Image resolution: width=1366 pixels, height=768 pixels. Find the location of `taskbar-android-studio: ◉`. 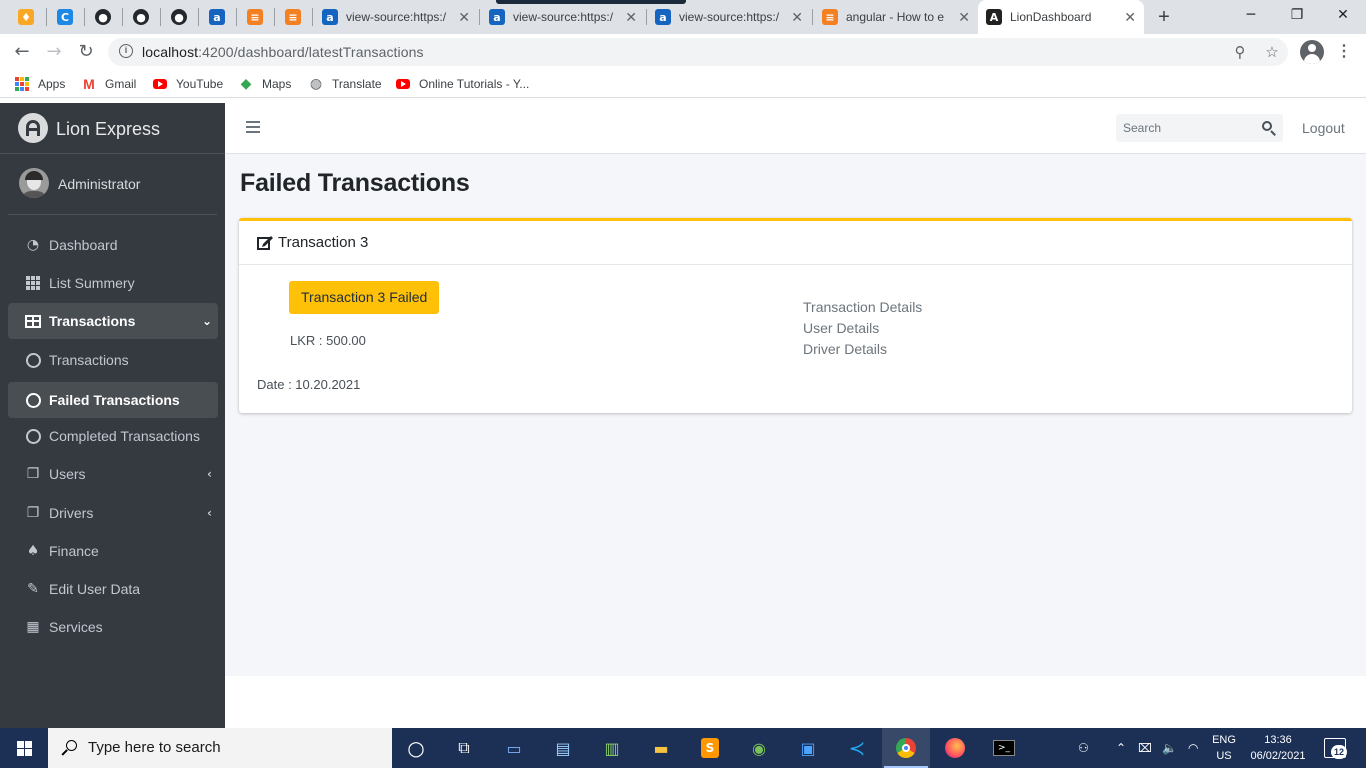

taskbar-android-studio: ◉ is located at coordinates (759, 748).